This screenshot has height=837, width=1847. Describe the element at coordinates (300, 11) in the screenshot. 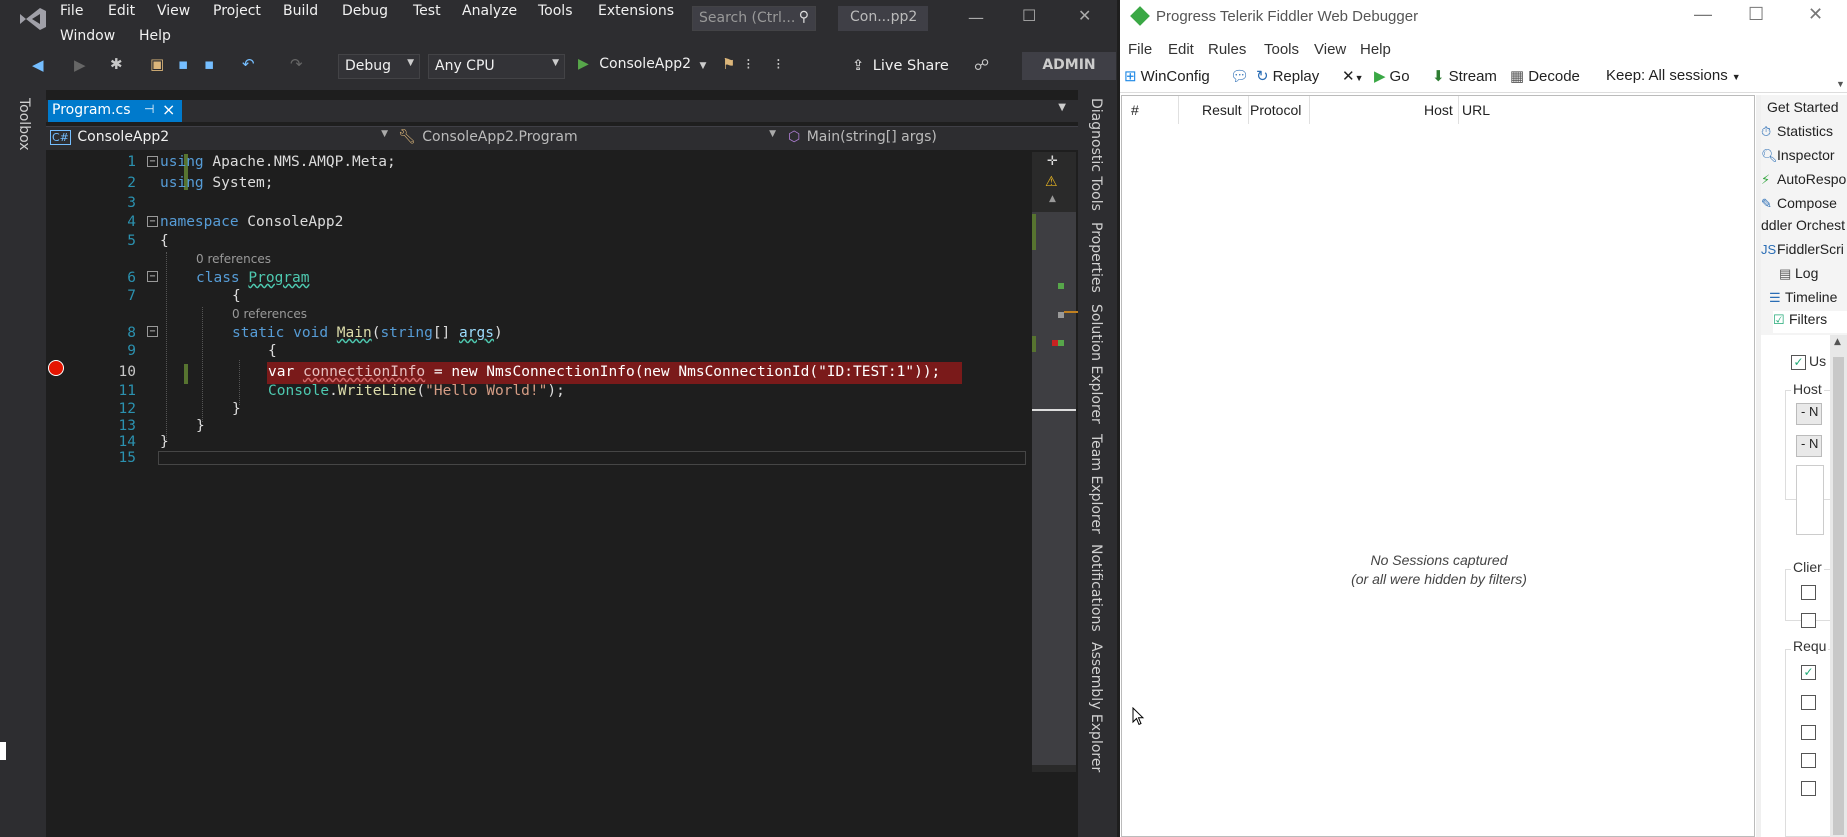

I see `menu-build: Build` at that location.